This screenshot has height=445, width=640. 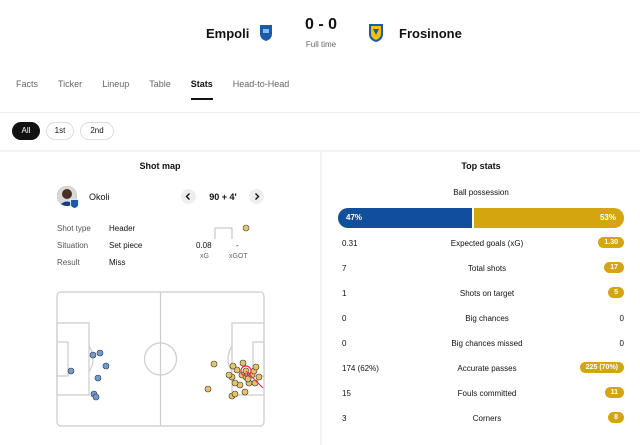 I want to click on stat-row: 1 Shots on target 5, so click(x=481, y=294).